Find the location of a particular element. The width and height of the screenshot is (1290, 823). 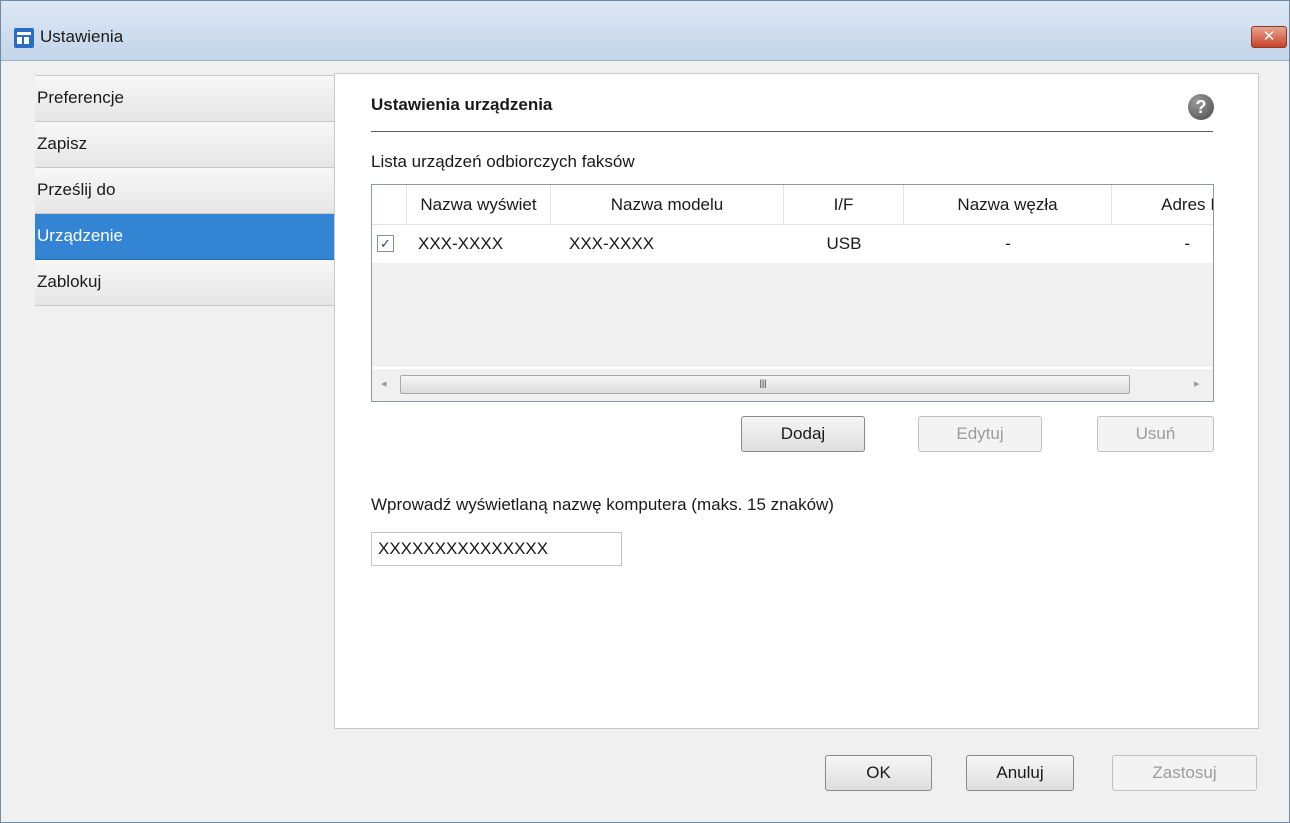

section-title: Ustawienia urządzenia is located at coordinates (462, 104).